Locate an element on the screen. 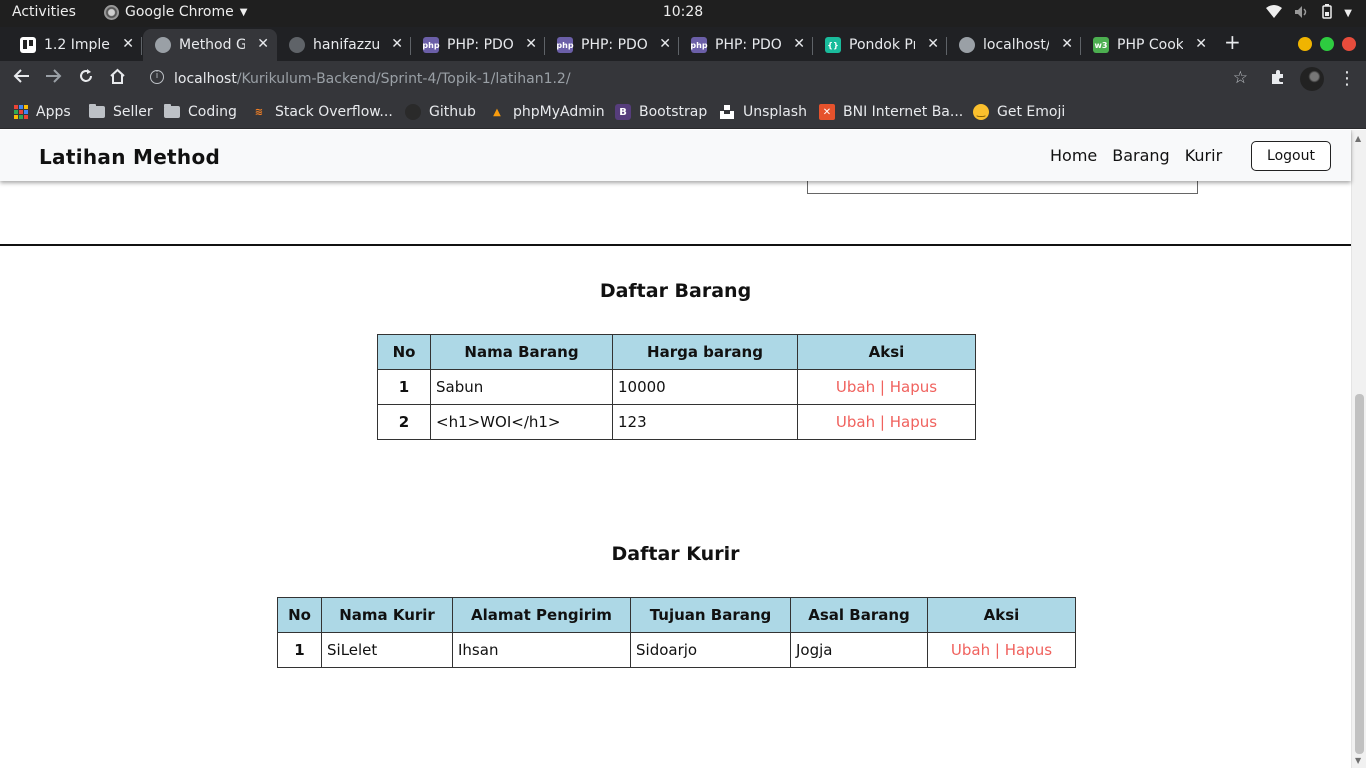 Image resolution: width=1366 pixels, height=768 pixels. nav-link-home: Home is located at coordinates (1073, 155).